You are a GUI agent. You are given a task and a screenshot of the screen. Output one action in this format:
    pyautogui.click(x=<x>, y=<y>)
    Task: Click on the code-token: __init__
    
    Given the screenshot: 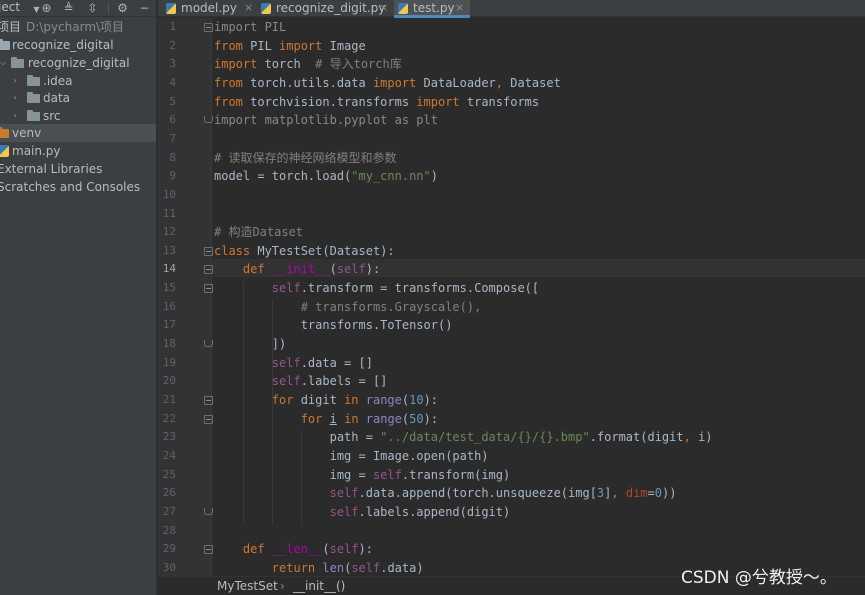 What is the action you would take?
    pyautogui.click(x=300, y=269)
    